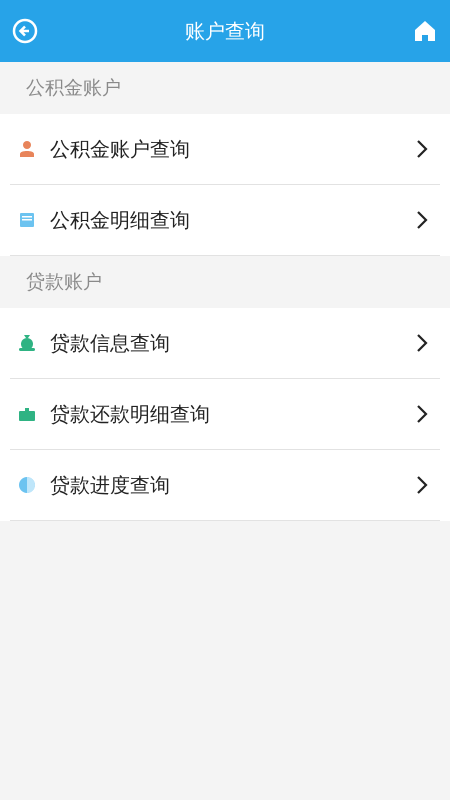 The height and width of the screenshot is (800, 450). Describe the element at coordinates (25, 31) in the screenshot. I see `back-button` at that location.